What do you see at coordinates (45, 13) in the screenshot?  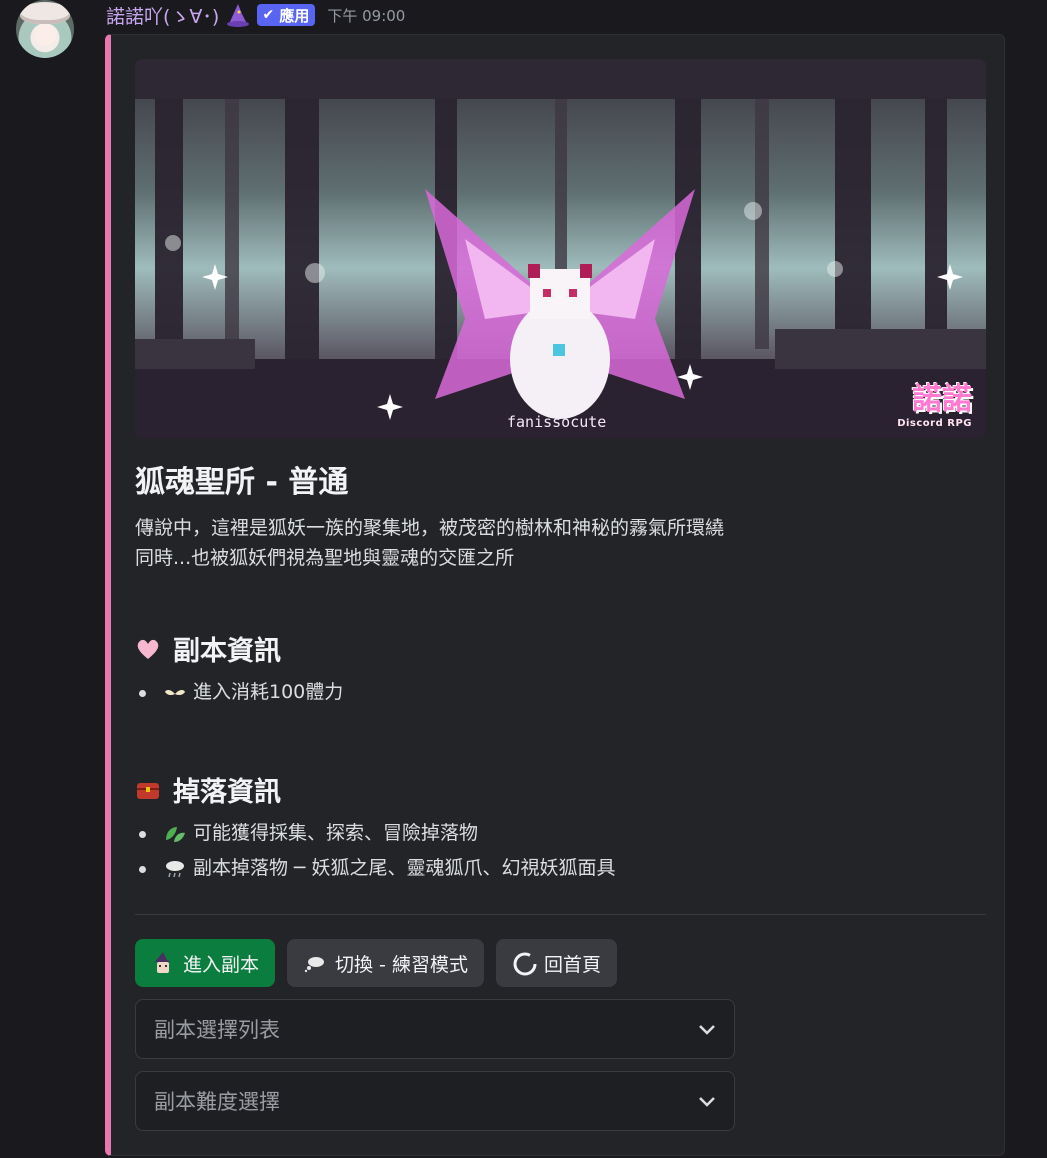 I see `avatar-hat` at bounding box center [45, 13].